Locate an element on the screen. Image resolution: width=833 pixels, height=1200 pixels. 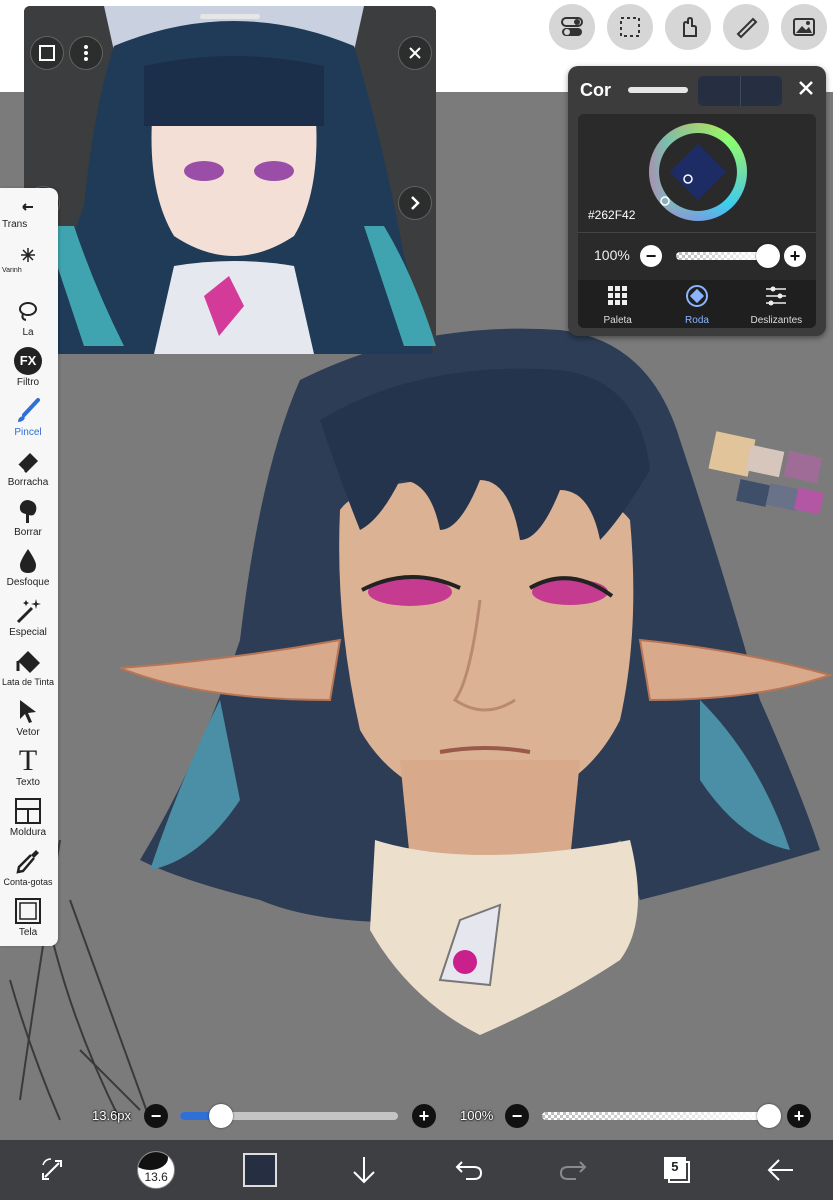
blur-drop-icon is located at coordinates (28, 561).